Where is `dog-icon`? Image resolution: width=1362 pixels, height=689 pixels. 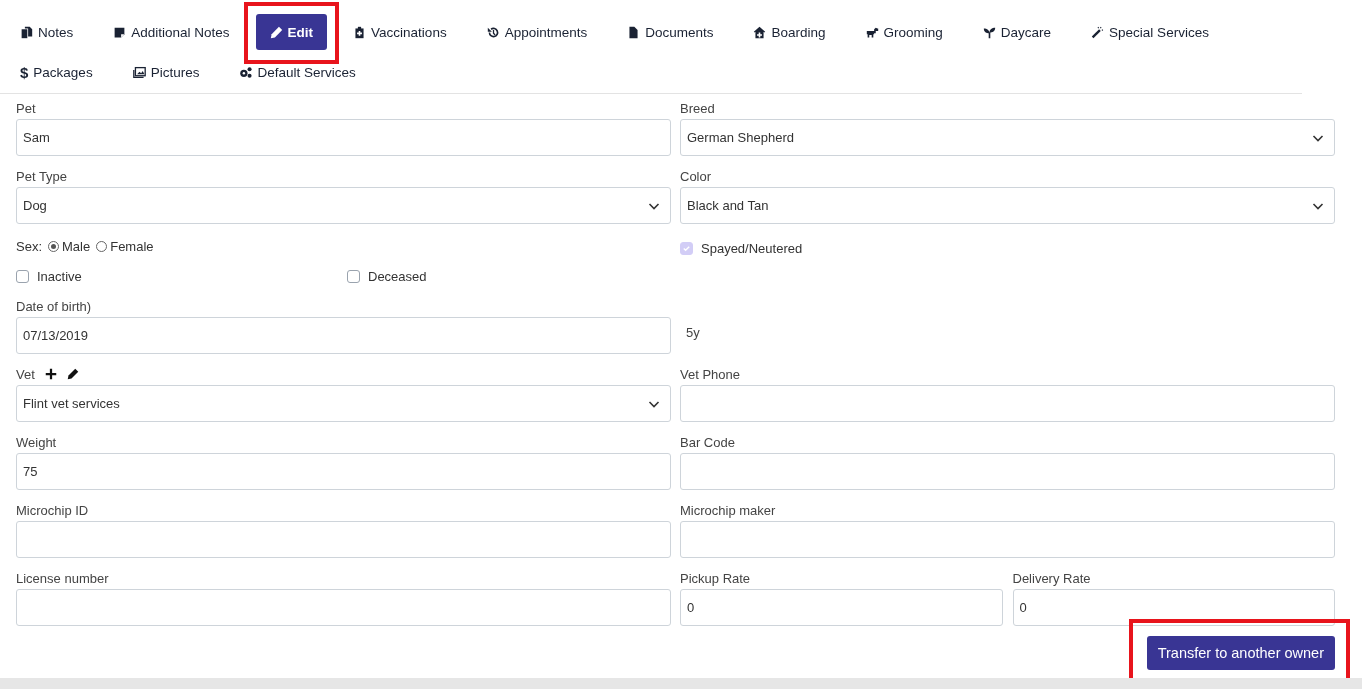
dog-icon is located at coordinates (872, 32).